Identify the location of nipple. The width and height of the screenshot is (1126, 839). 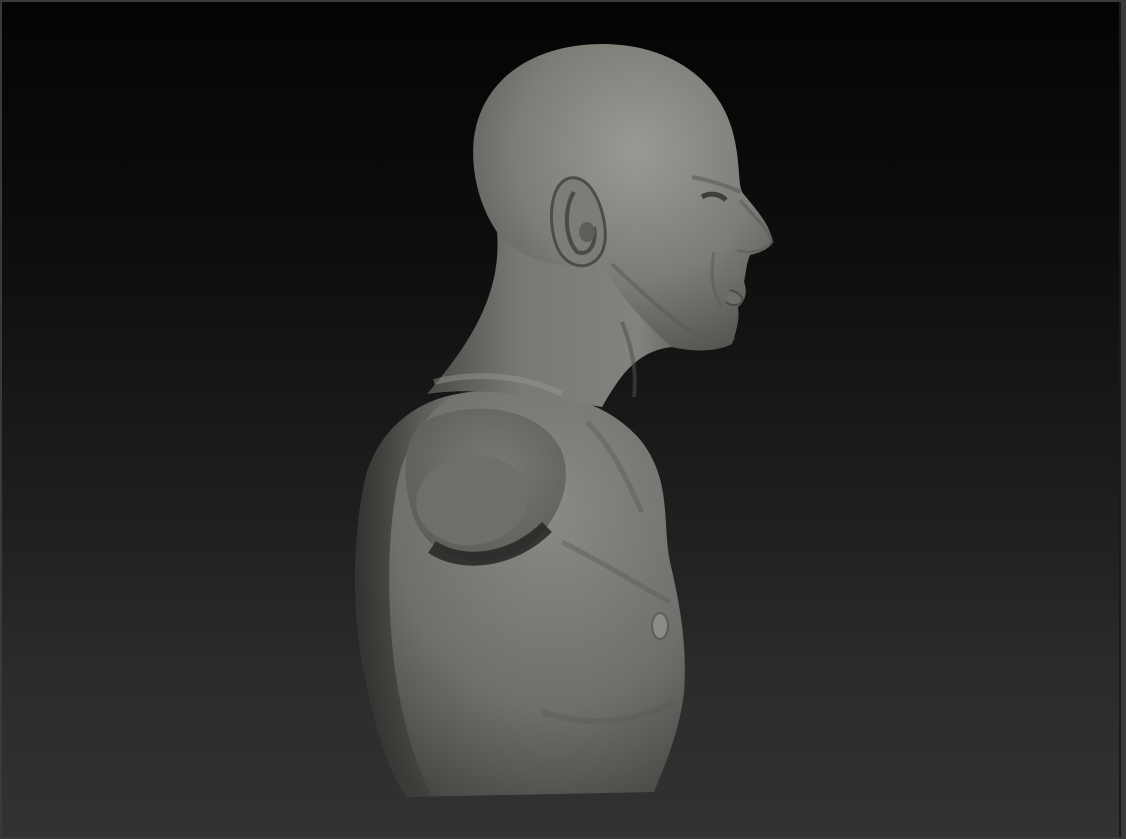
(660, 626).